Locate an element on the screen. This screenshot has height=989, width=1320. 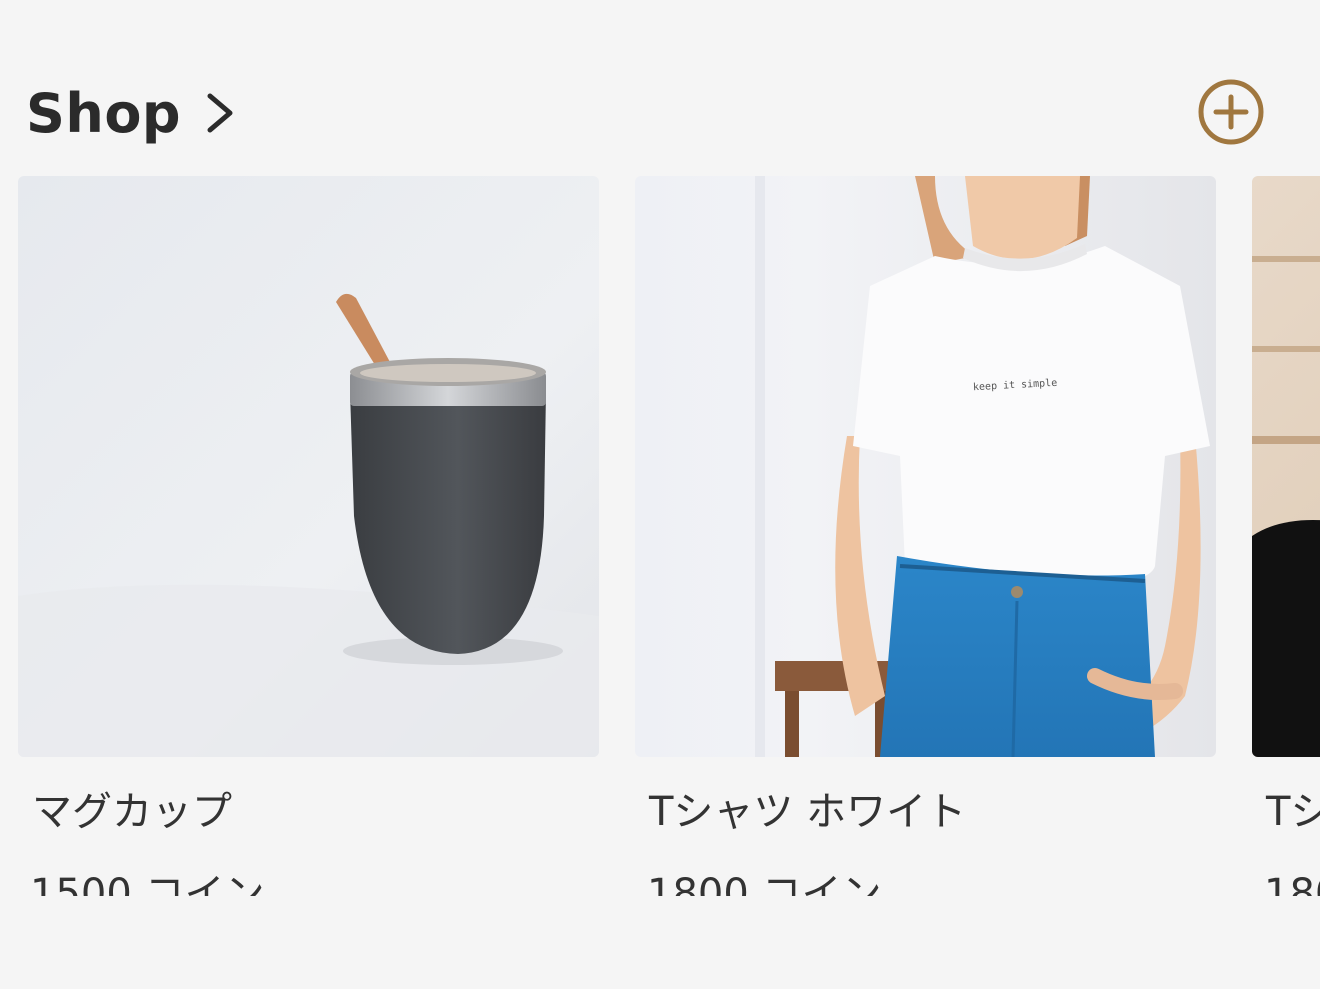
product-name: Tシャツ is located at coordinates (1293, 812).